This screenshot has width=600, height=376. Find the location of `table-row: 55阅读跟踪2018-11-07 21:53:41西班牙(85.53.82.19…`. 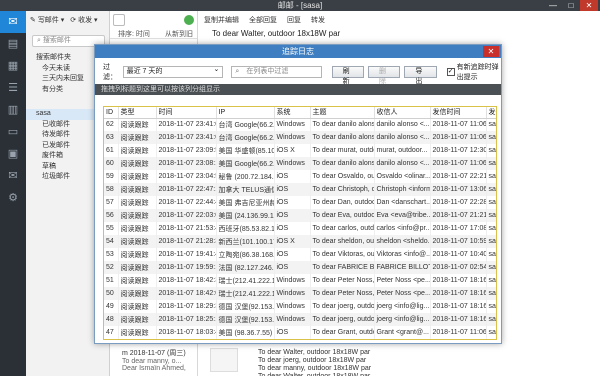

table-row: 55阅读跟踪2018-11-07 21:53:41西班牙(85.53.82.19… is located at coordinates (300, 228).